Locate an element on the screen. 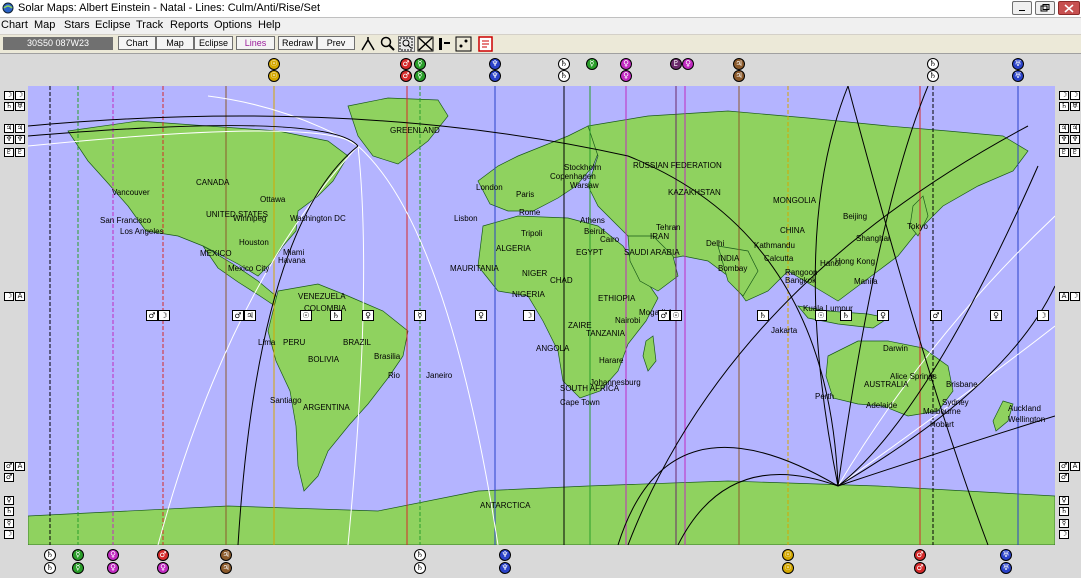  left-label-moon-2: ☽ is located at coordinates (20, 95).